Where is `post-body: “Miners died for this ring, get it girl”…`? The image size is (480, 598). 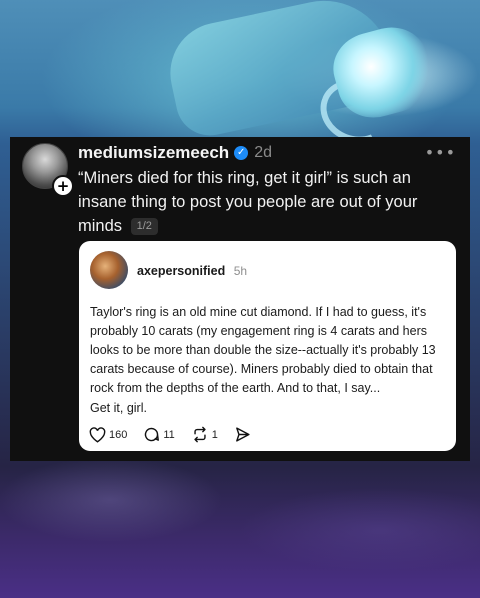 post-body: “Miners died for this ring, get it girl”… is located at coordinates (248, 202).